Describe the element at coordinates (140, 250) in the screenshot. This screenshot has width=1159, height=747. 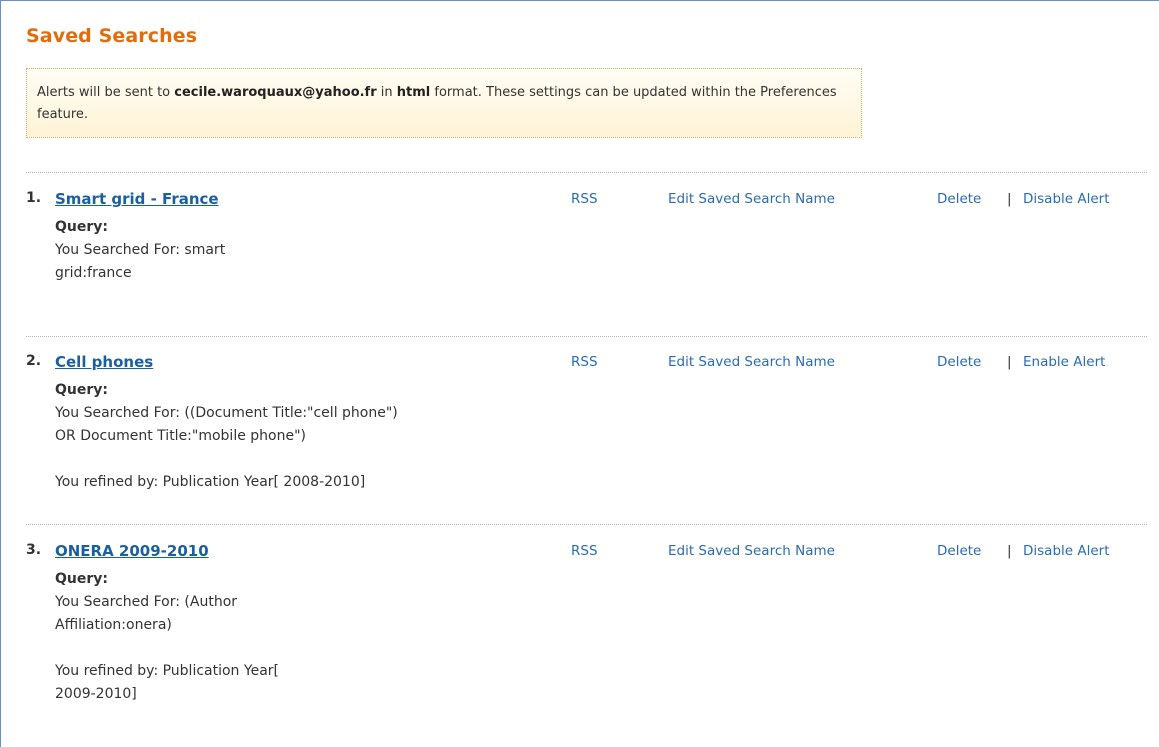
I see `searched-for-line: You Searched For: smart` at that location.